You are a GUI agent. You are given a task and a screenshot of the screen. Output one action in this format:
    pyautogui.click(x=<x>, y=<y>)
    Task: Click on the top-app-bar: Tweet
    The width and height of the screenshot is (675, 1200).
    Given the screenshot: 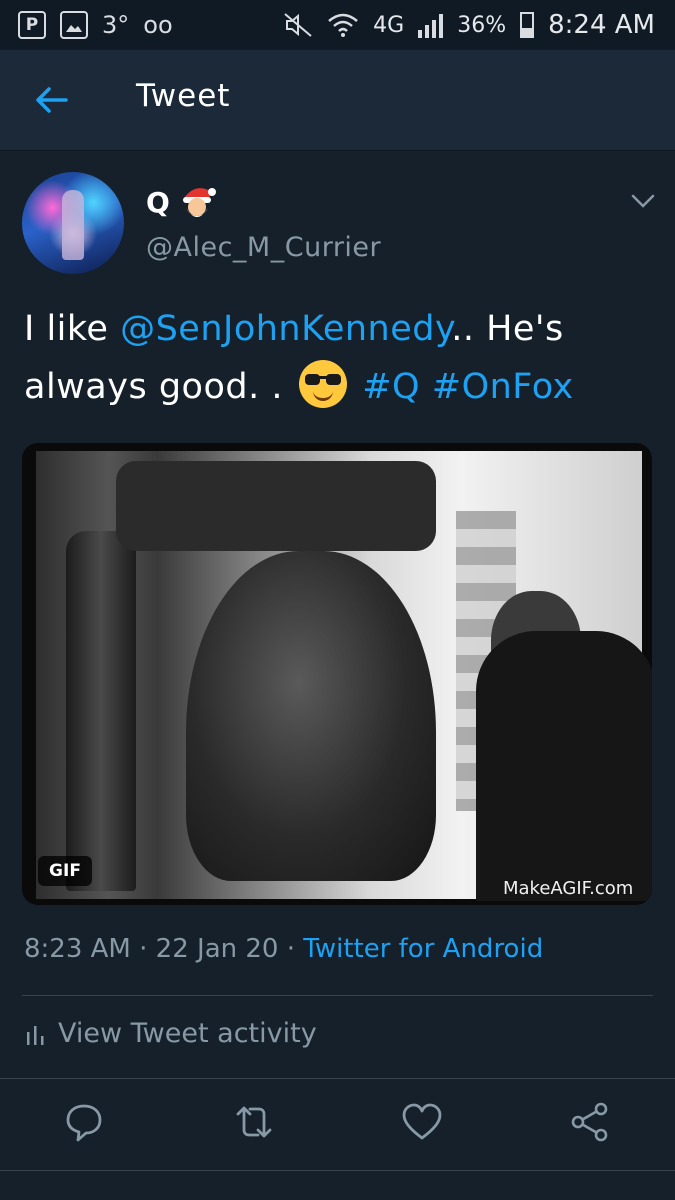 What is the action you would take?
    pyautogui.click(x=337, y=100)
    